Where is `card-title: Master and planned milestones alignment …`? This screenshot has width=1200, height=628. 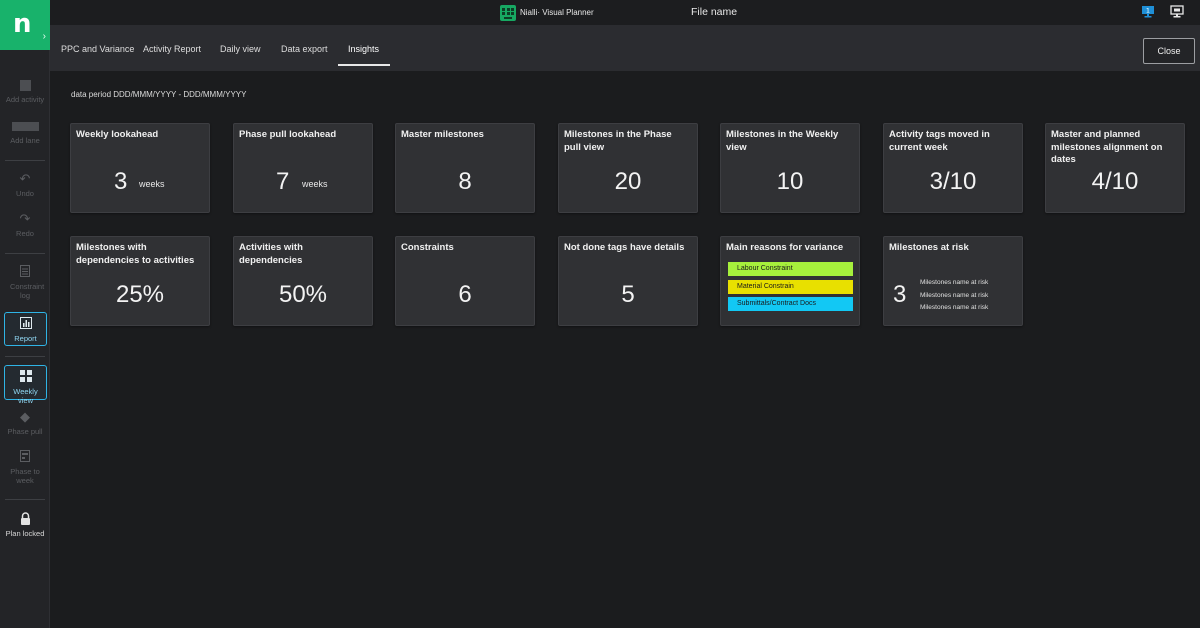
card-title: Master and planned milestones alignment … is located at coordinates (1107, 147).